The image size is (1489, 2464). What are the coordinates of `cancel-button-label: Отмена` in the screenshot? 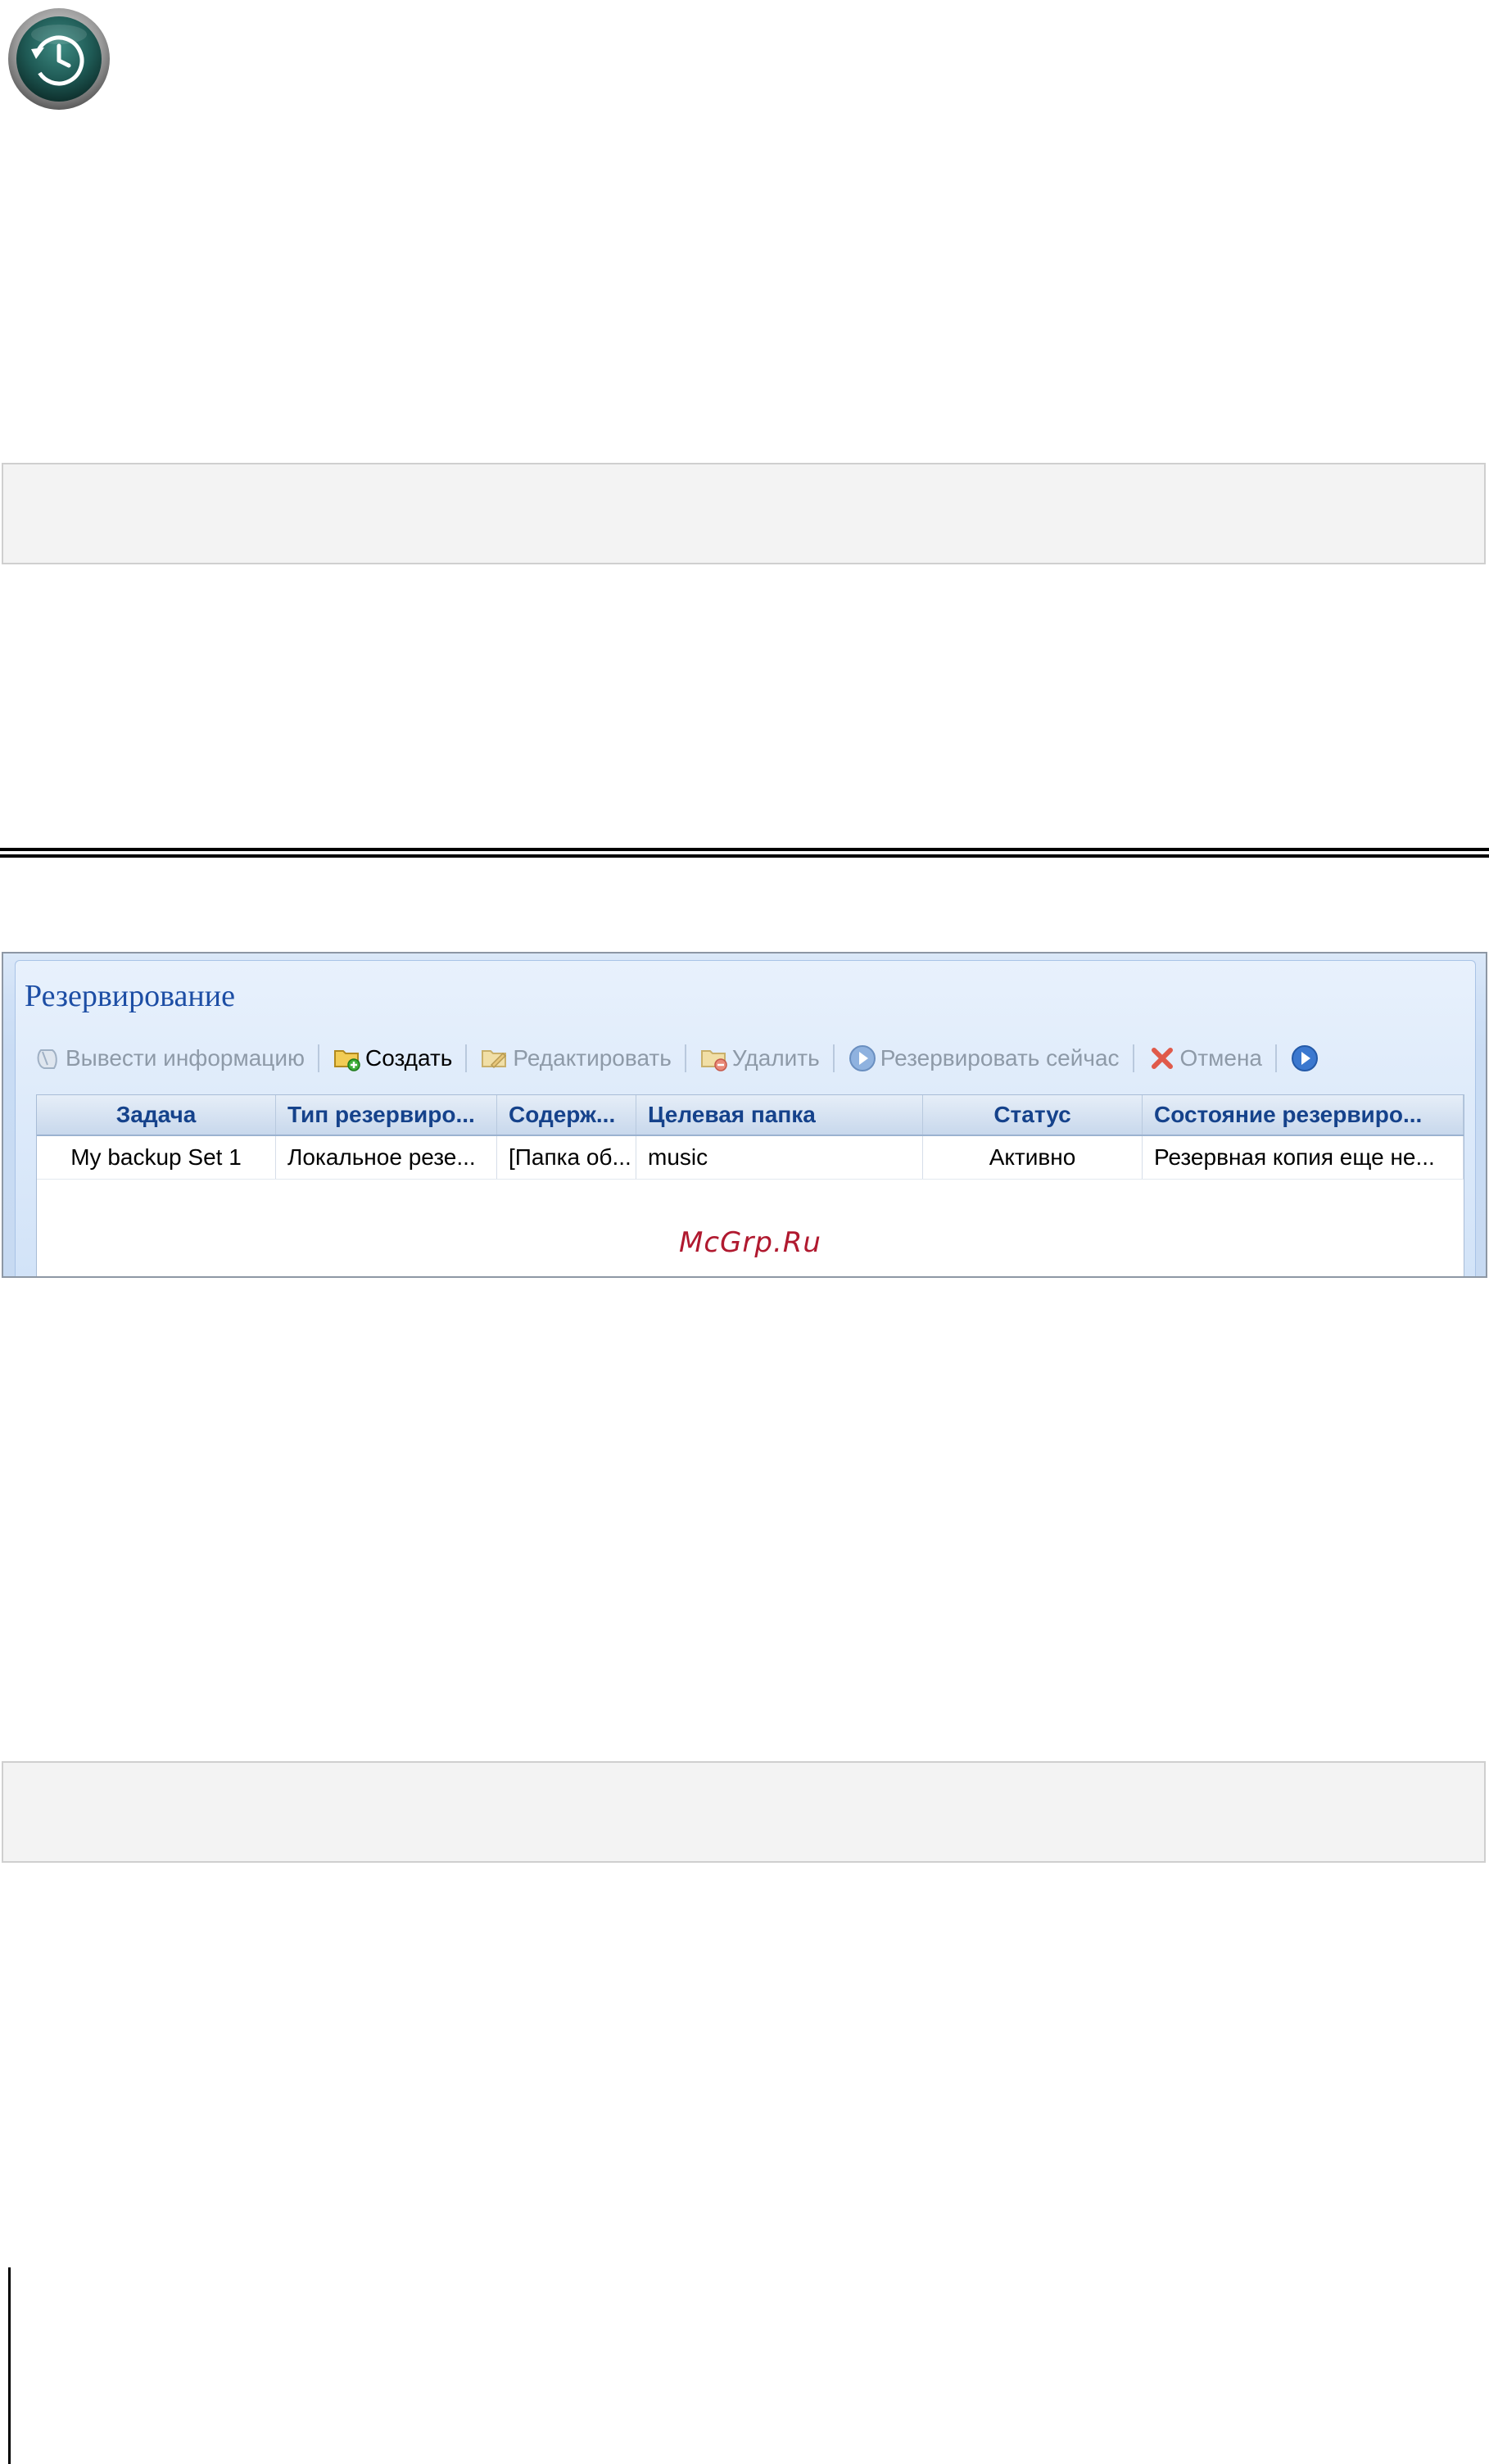 It's located at (1220, 1058).